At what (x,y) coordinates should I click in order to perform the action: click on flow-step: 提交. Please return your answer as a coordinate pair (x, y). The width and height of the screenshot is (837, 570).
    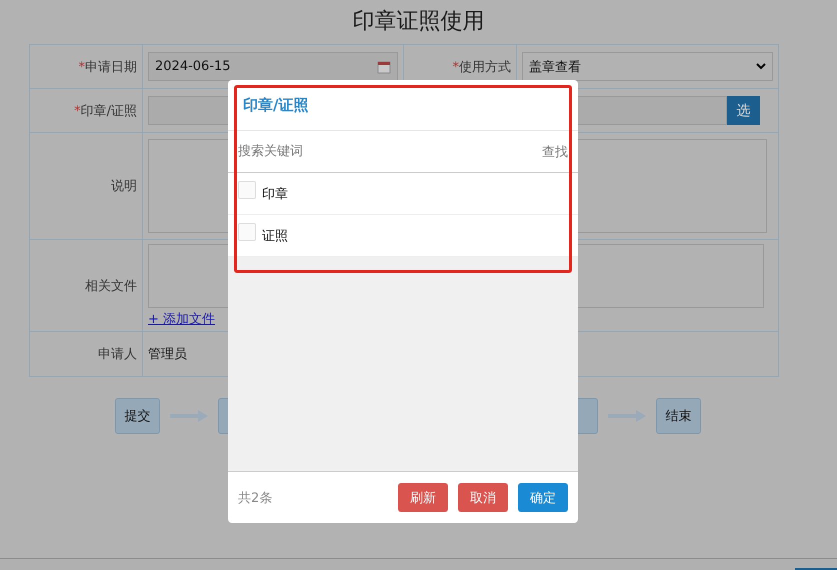
    Looking at the image, I should click on (137, 416).